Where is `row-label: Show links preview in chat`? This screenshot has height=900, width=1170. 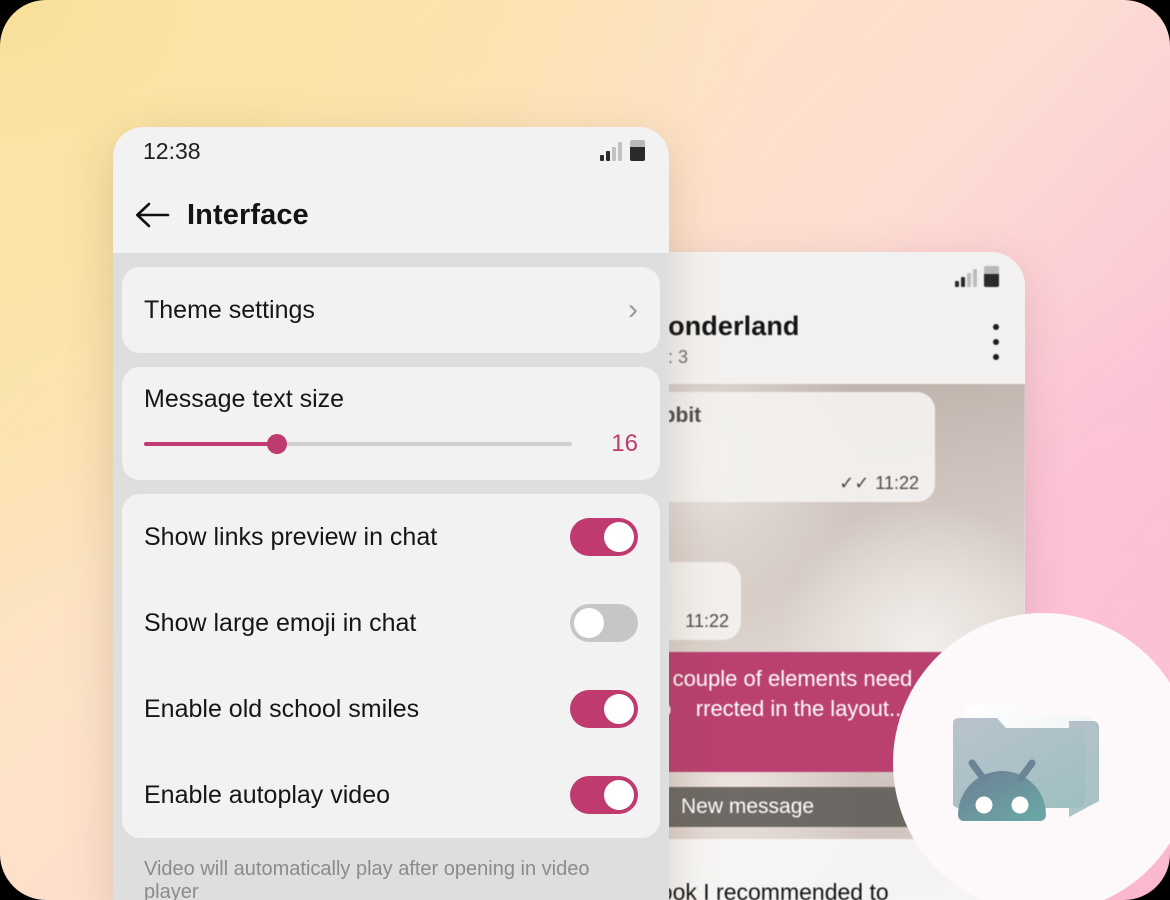
row-label: Show links preview in chat is located at coordinates (291, 536).